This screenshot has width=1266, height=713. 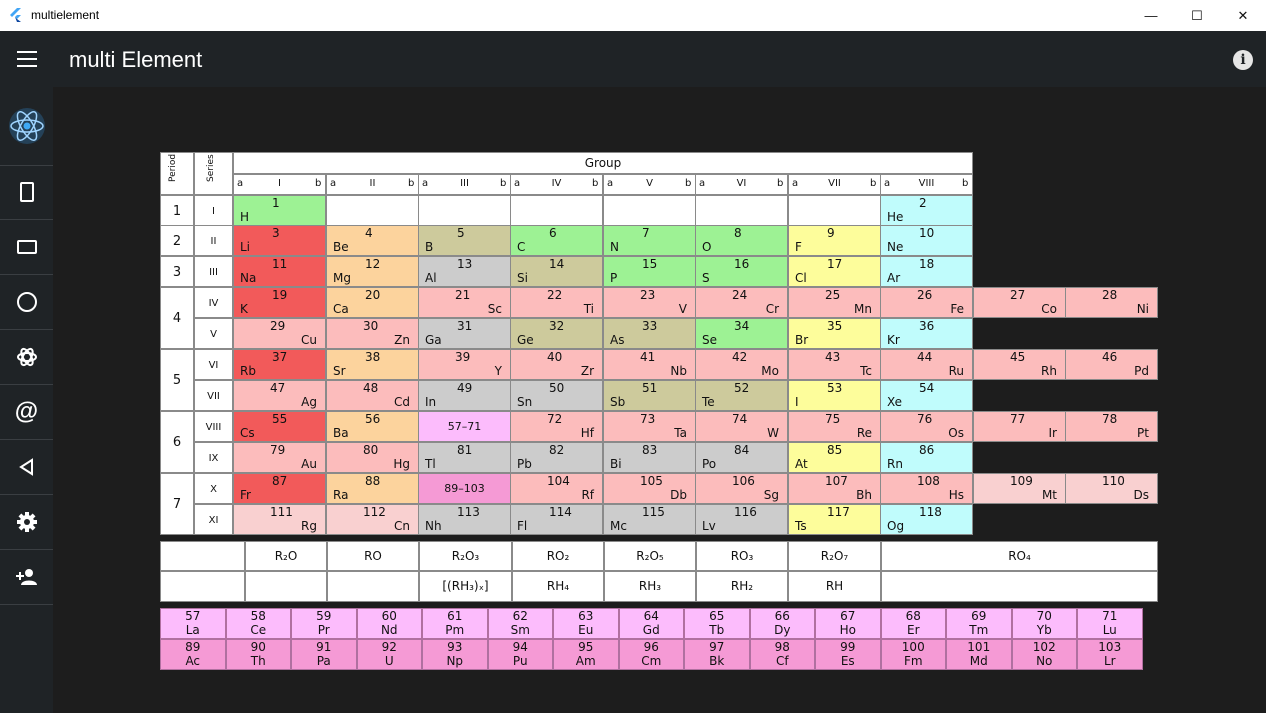 What do you see at coordinates (1243, 60) in the screenshot?
I see `info-icon: i` at bounding box center [1243, 60].